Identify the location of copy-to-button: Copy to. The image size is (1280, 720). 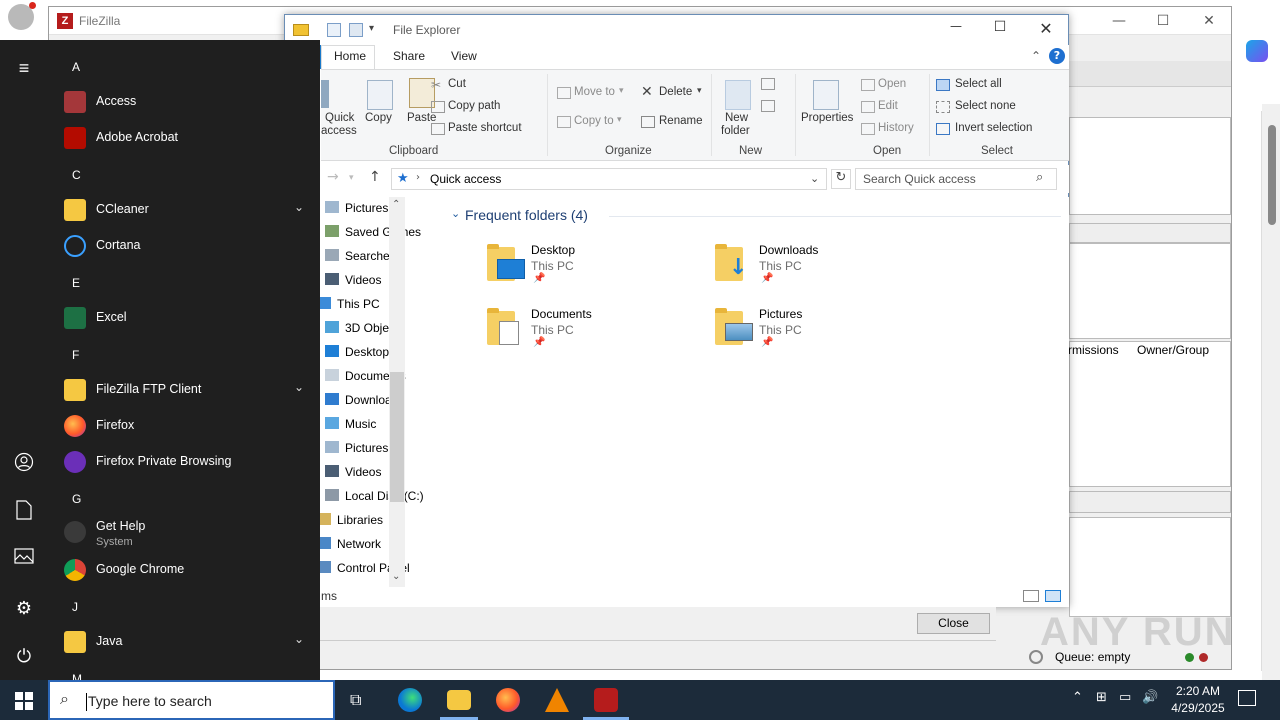
(594, 121).